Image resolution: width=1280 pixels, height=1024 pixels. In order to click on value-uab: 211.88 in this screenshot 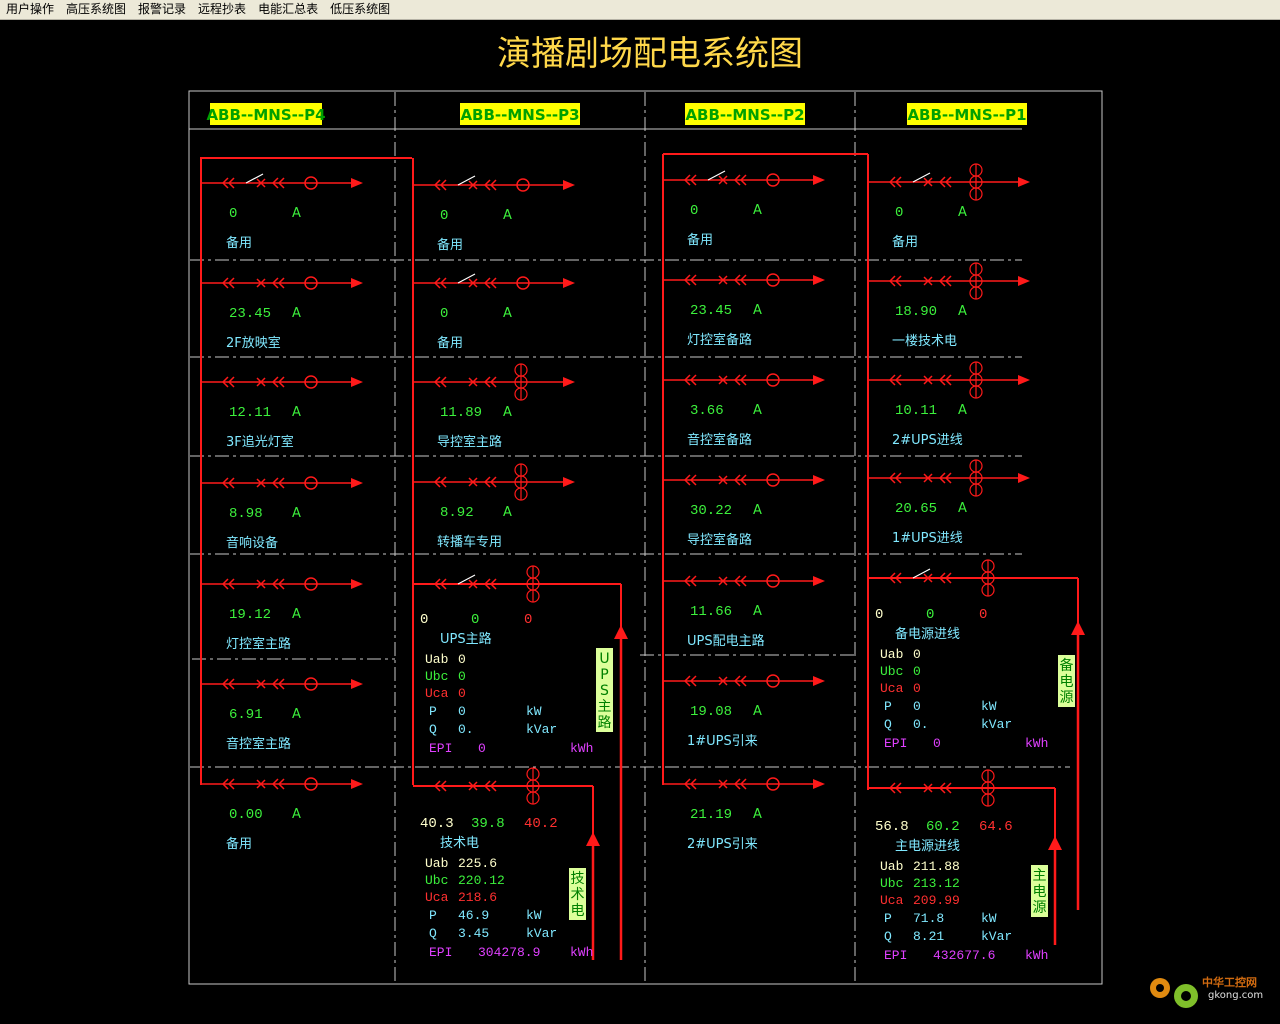, I will do `click(936, 866)`.